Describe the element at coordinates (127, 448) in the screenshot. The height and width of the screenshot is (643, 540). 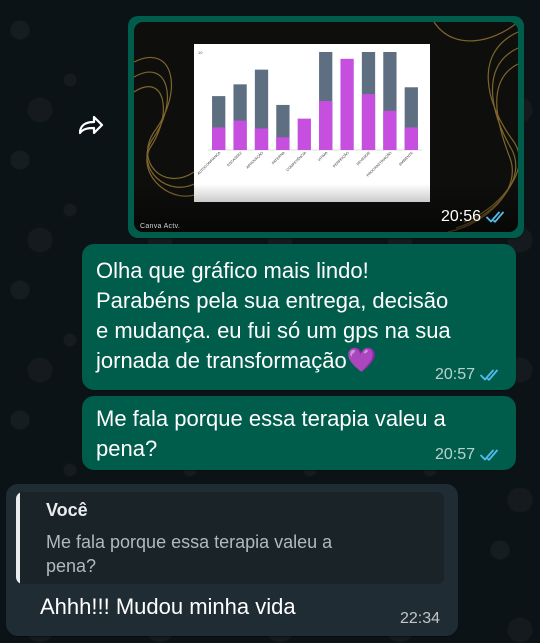
I see `message-line: pena?` at that location.